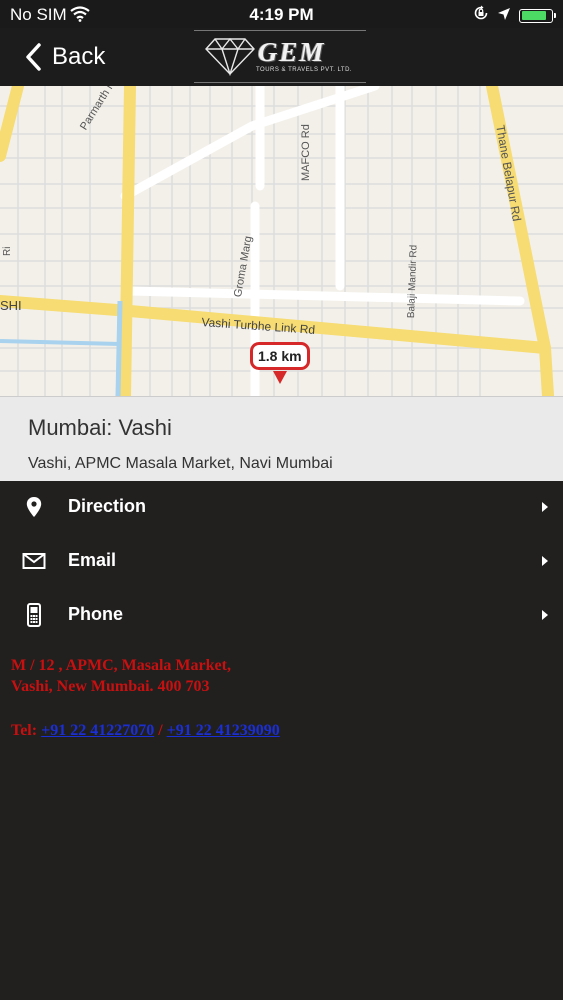 This screenshot has height=1000, width=563. Describe the element at coordinates (107, 506) in the screenshot. I see `direction-label: Direction` at that location.